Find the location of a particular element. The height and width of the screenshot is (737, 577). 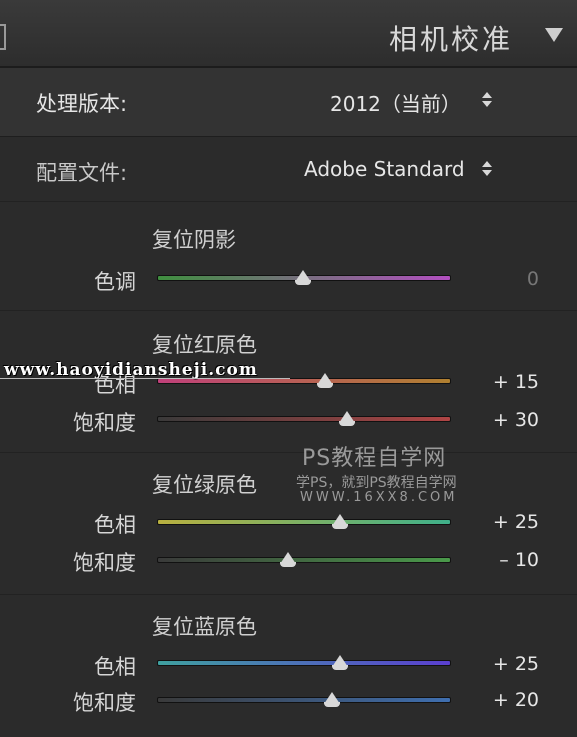

shadows-reset-title: 复位阴影 is located at coordinates (194, 239).